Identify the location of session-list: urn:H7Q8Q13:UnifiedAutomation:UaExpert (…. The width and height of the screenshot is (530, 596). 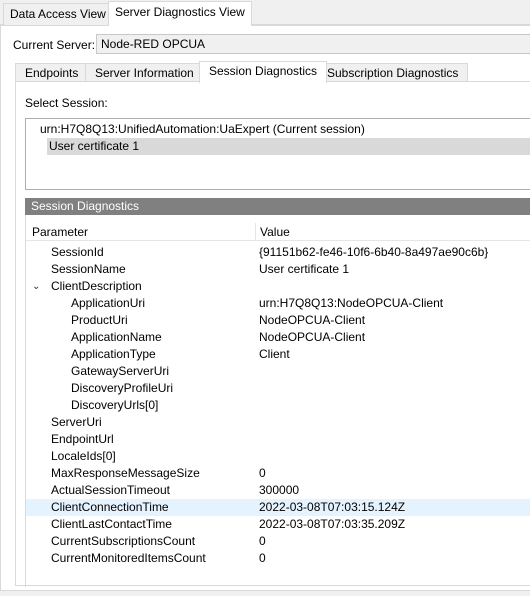
(277, 154).